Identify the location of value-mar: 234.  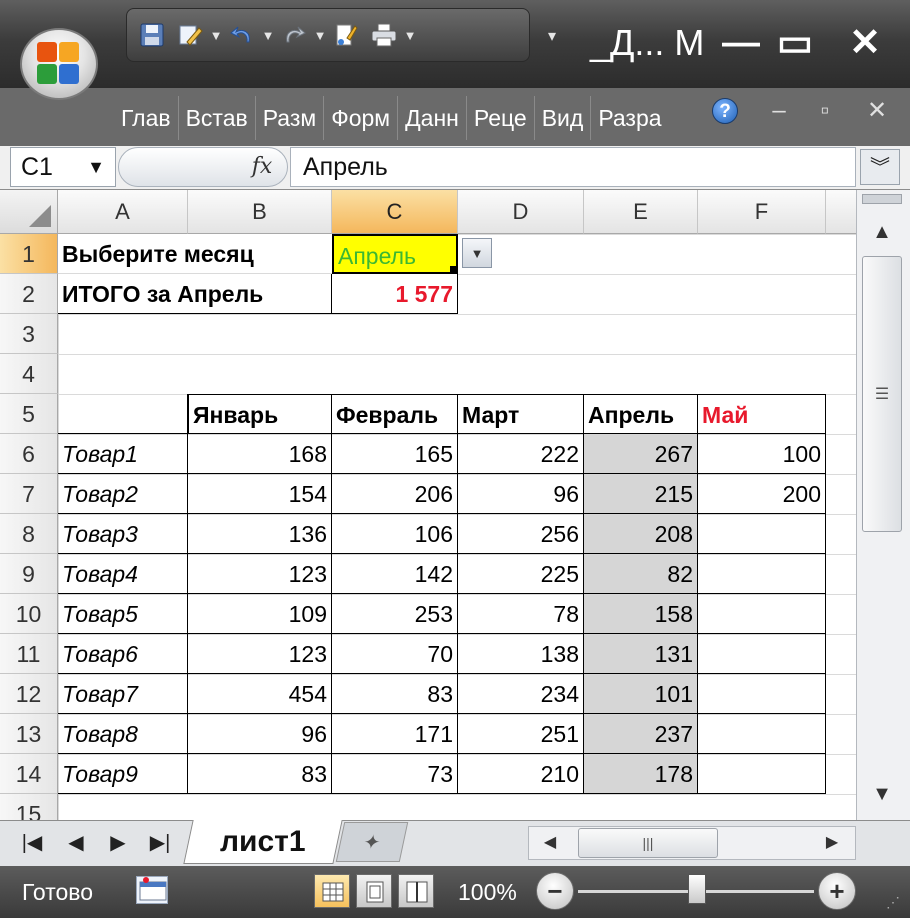
(521, 694).